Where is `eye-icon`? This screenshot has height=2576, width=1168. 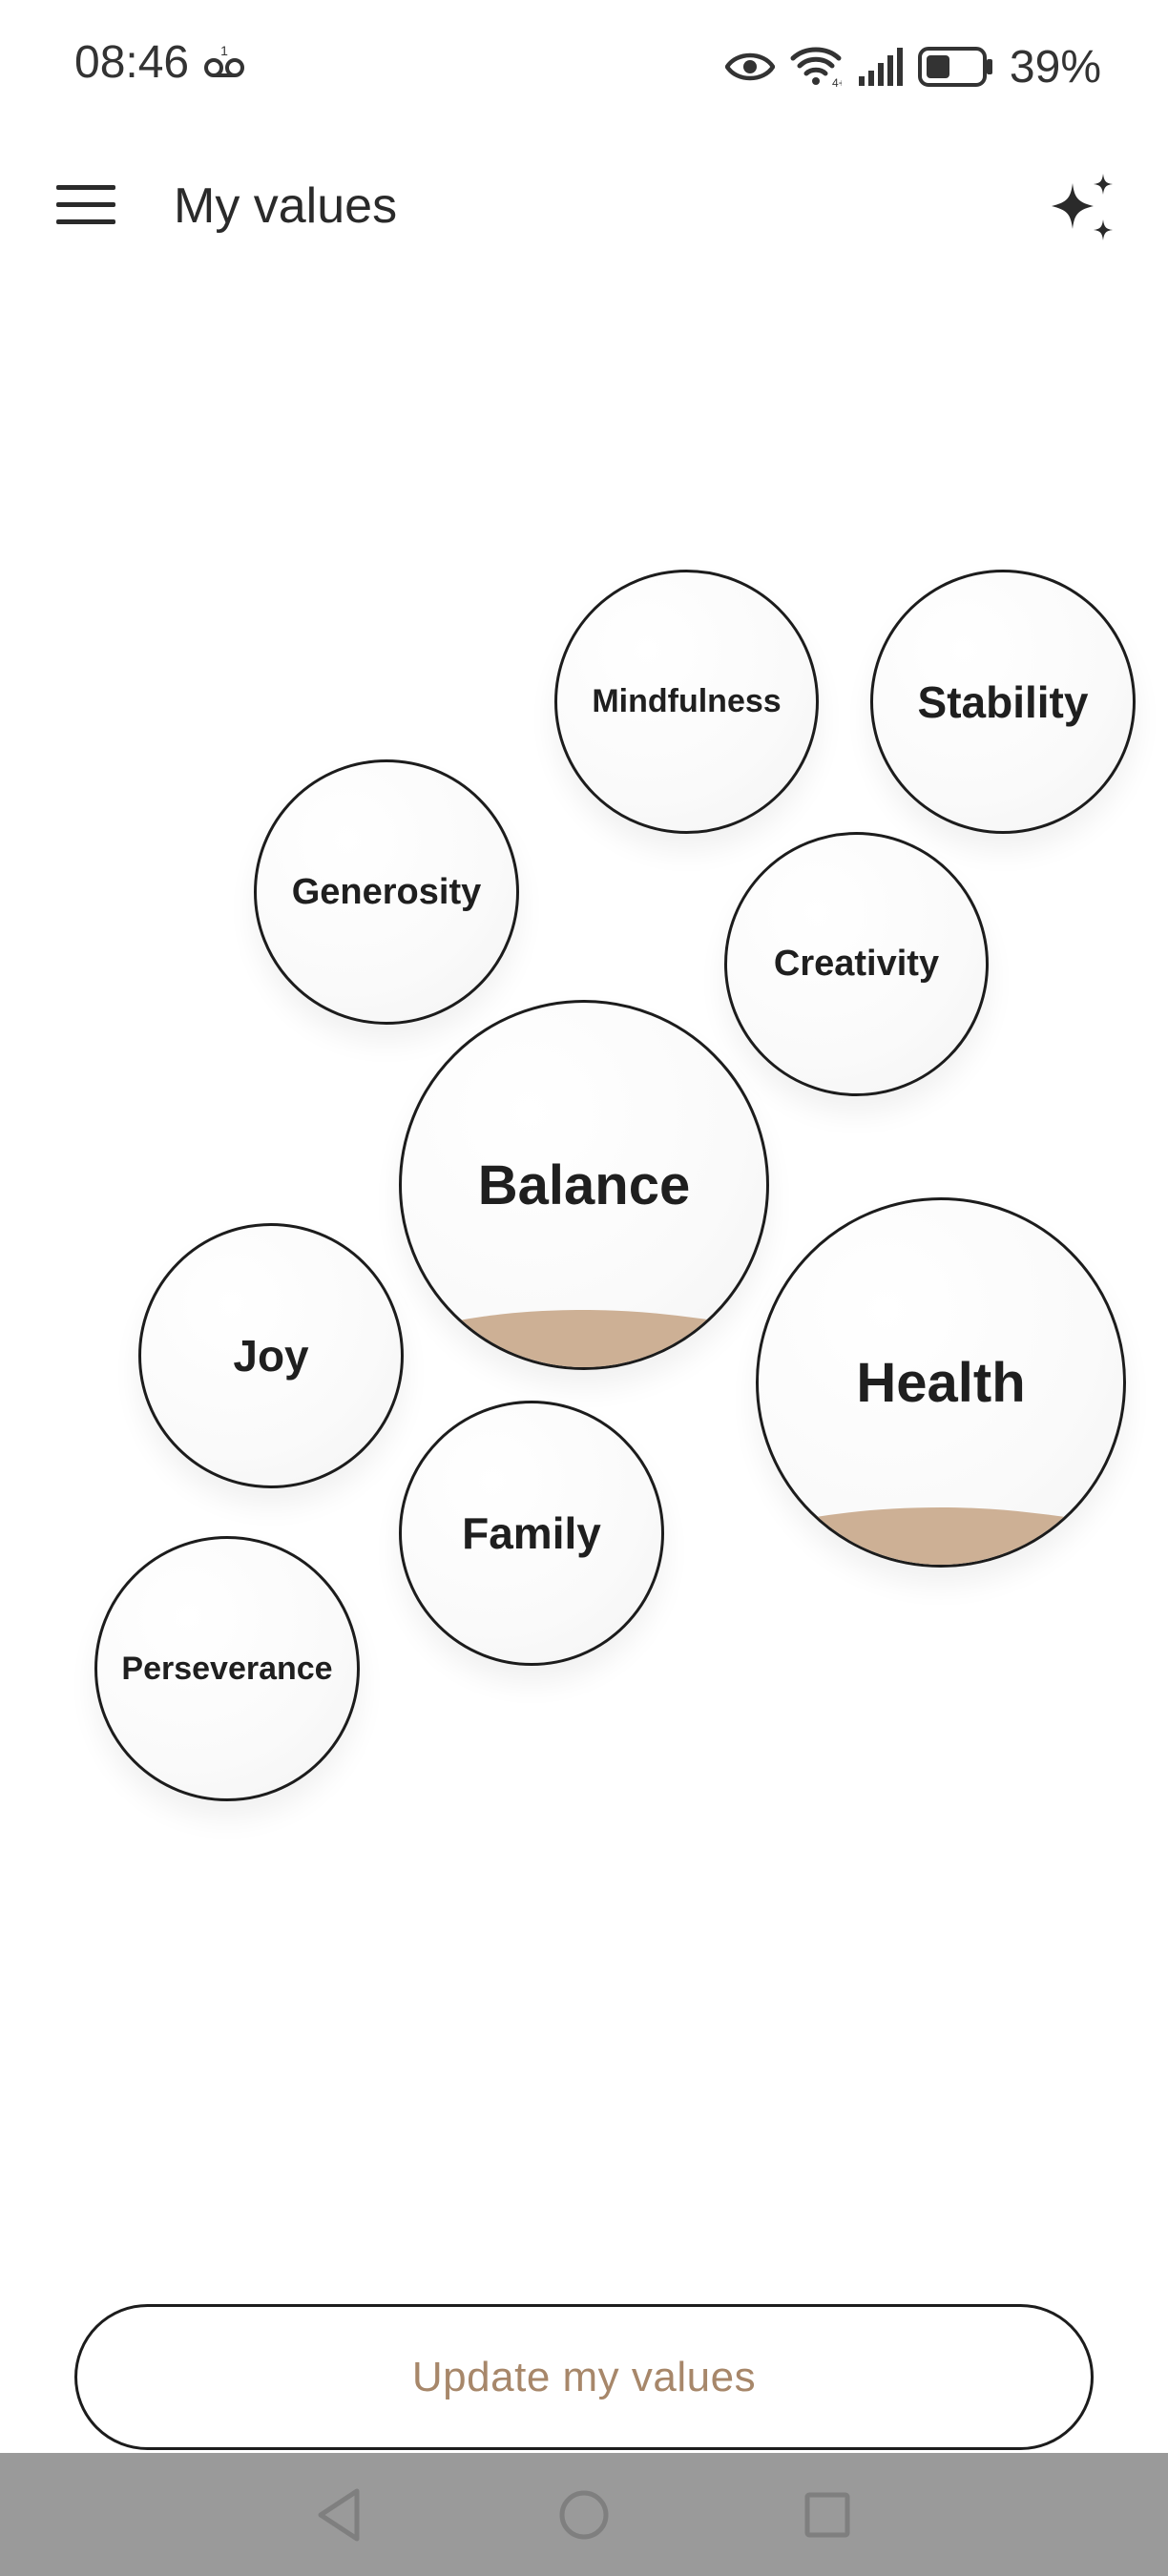
eye-icon is located at coordinates (749, 67).